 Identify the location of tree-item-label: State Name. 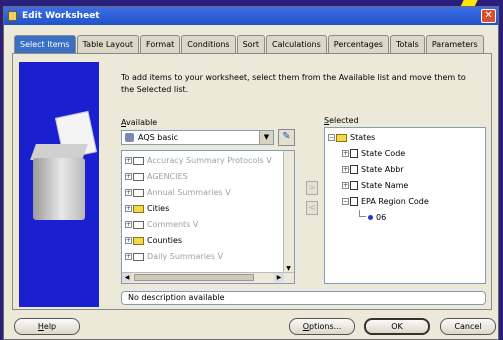
(385, 185).